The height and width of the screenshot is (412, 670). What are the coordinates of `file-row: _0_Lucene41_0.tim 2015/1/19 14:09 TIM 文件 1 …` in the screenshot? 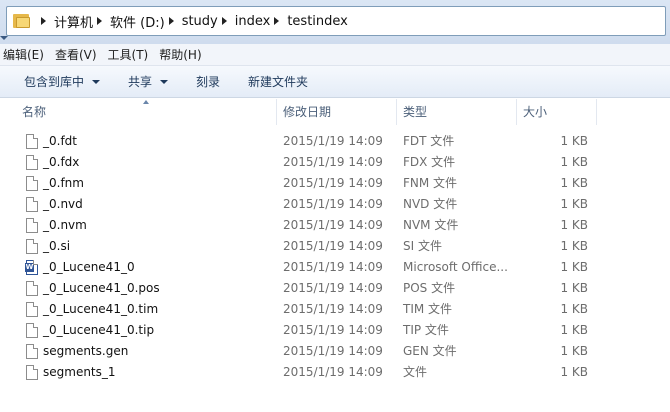 It's located at (335, 309).